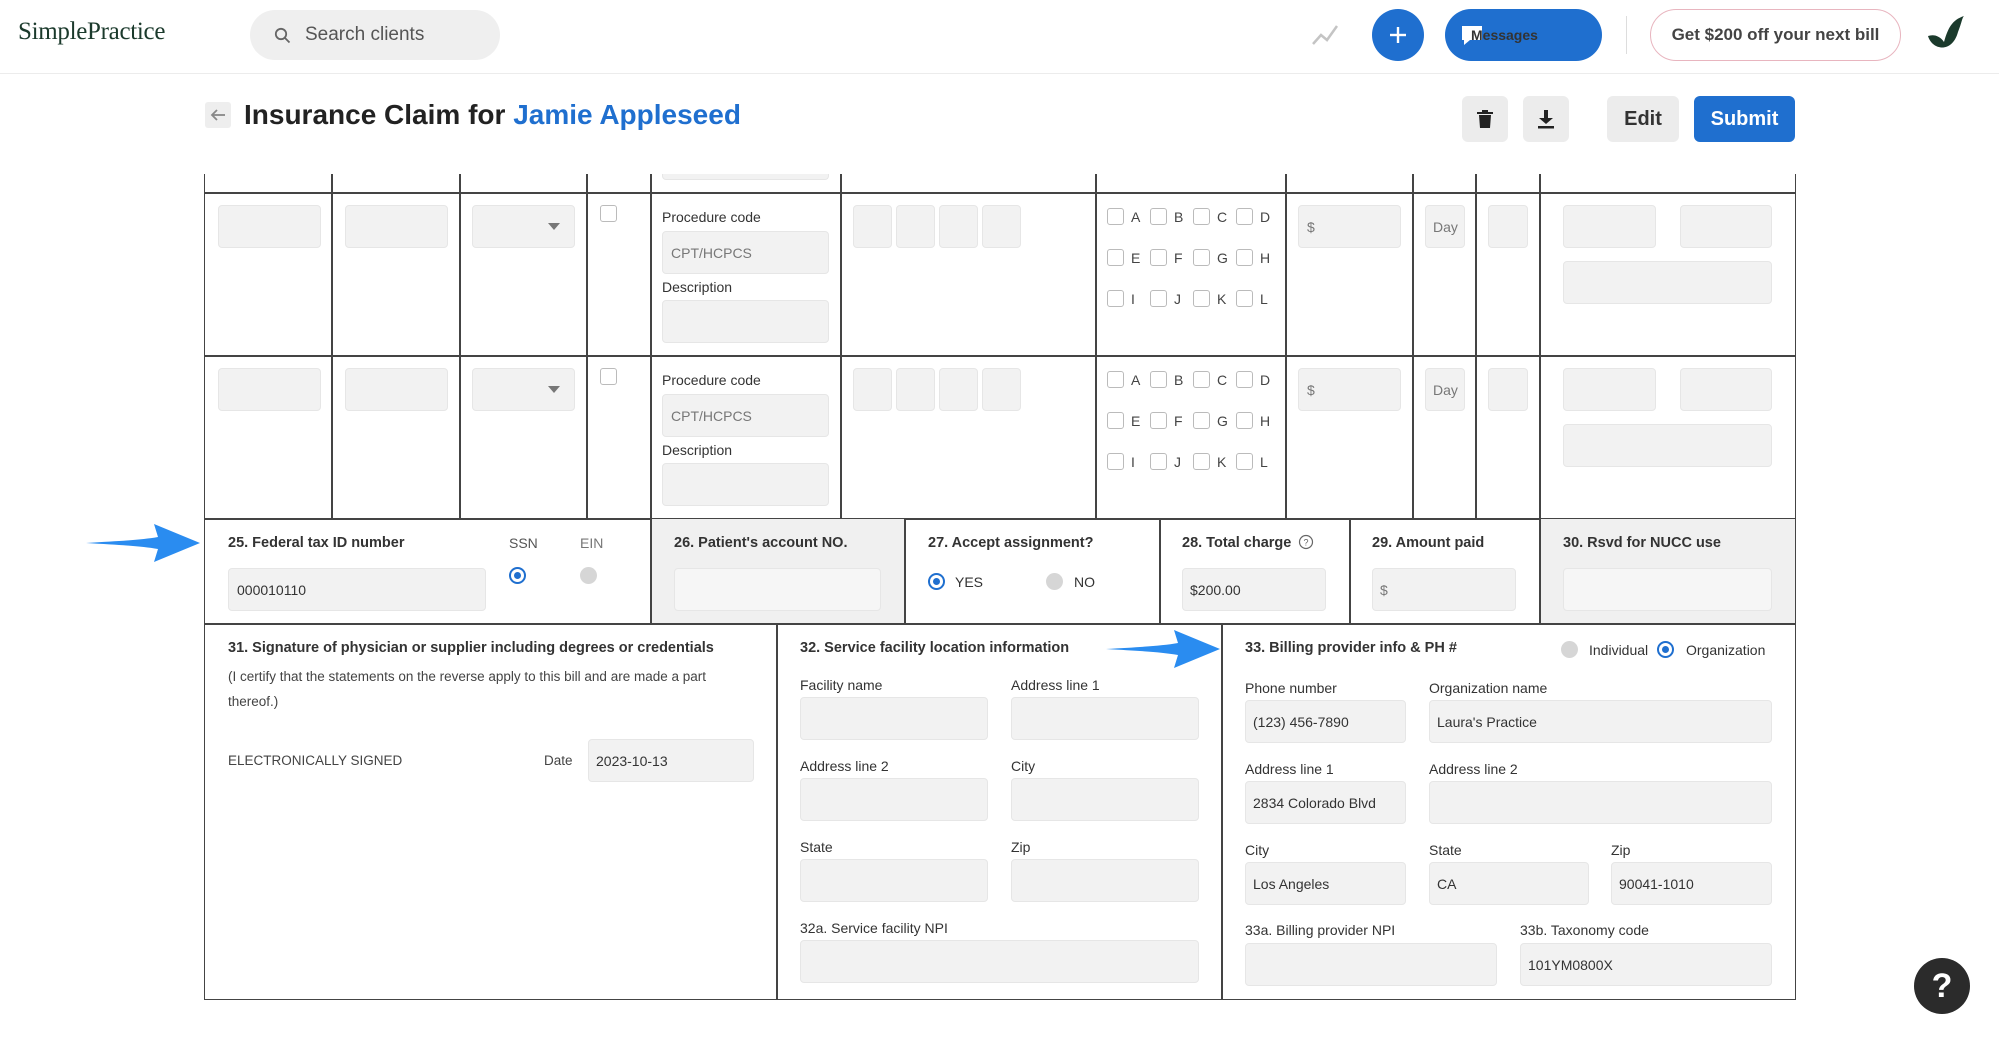 The image size is (1999, 1037). Describe the element at coordinates (1105, 718) in the screenshot. I see `facility-address1-input` at that location.